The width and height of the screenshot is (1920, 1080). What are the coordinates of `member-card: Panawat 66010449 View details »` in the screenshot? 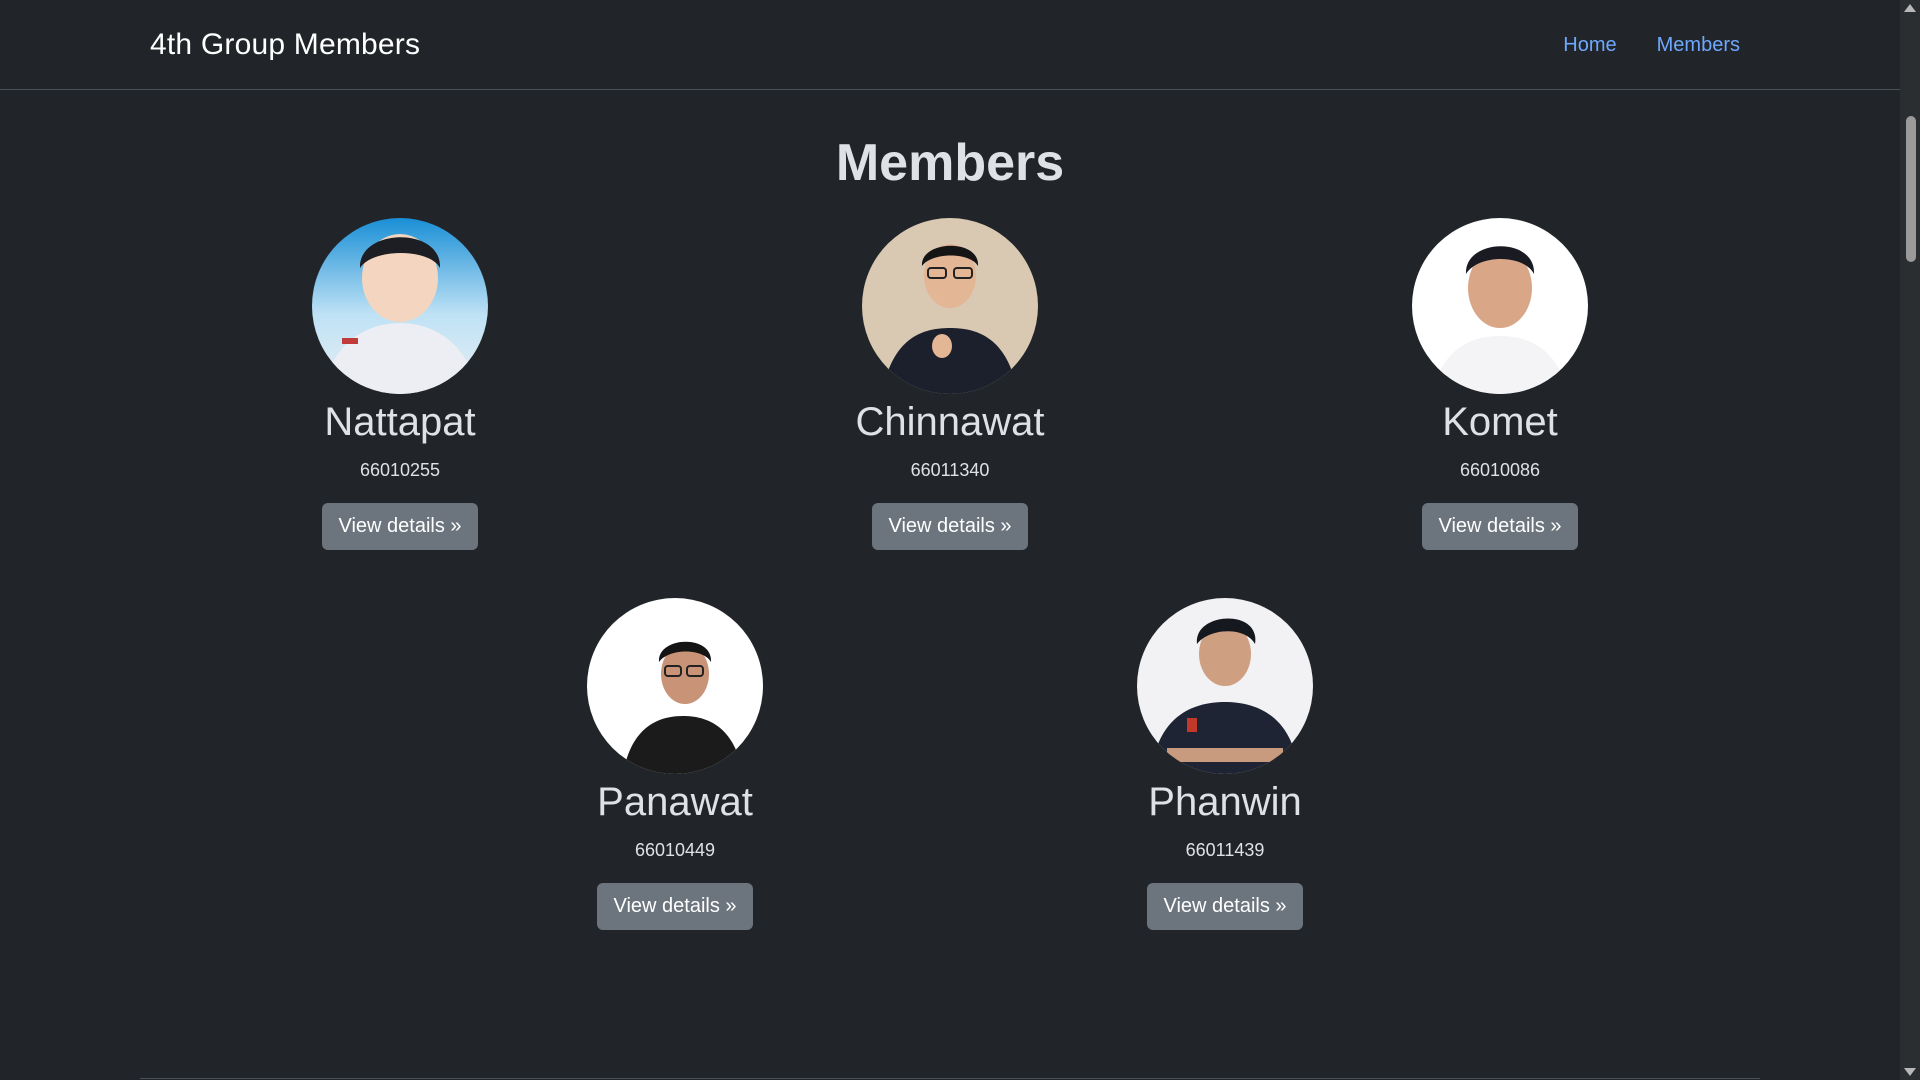 It's located at (675, 764).